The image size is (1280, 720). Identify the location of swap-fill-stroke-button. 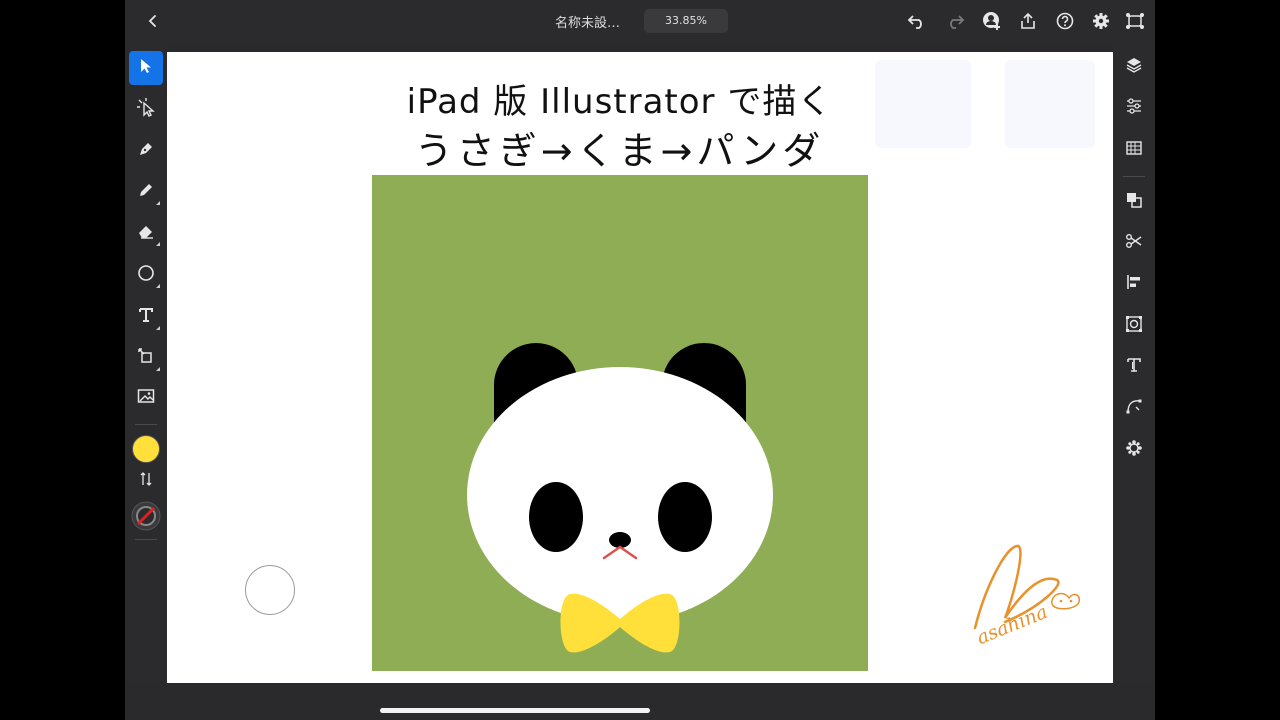
(146, 480).